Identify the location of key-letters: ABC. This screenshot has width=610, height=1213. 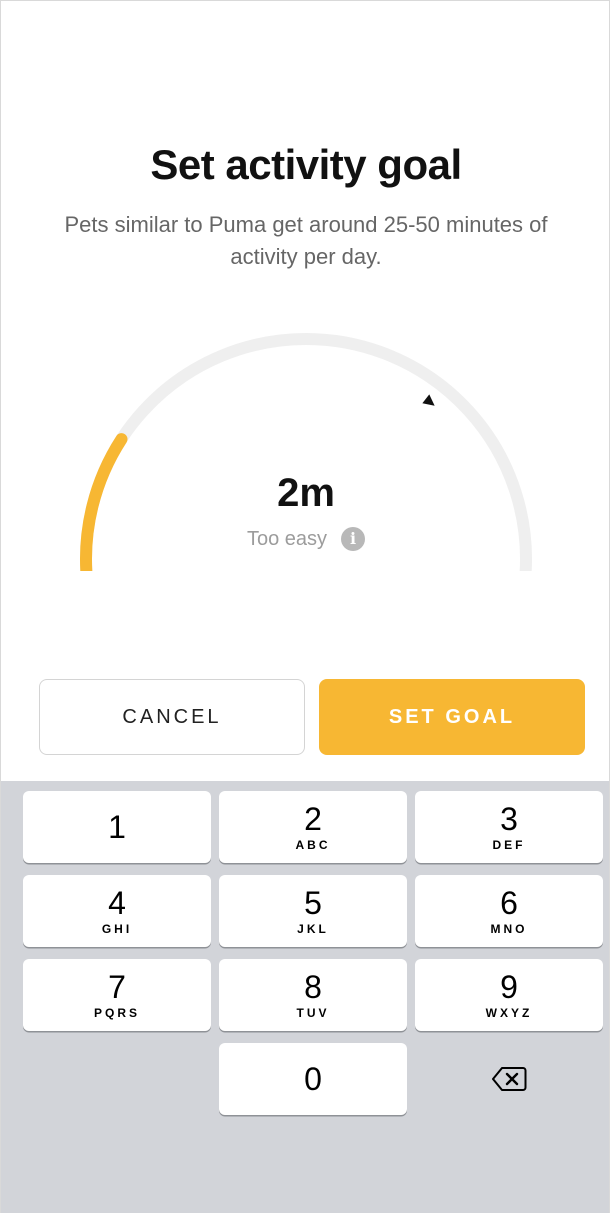
(313, 845).